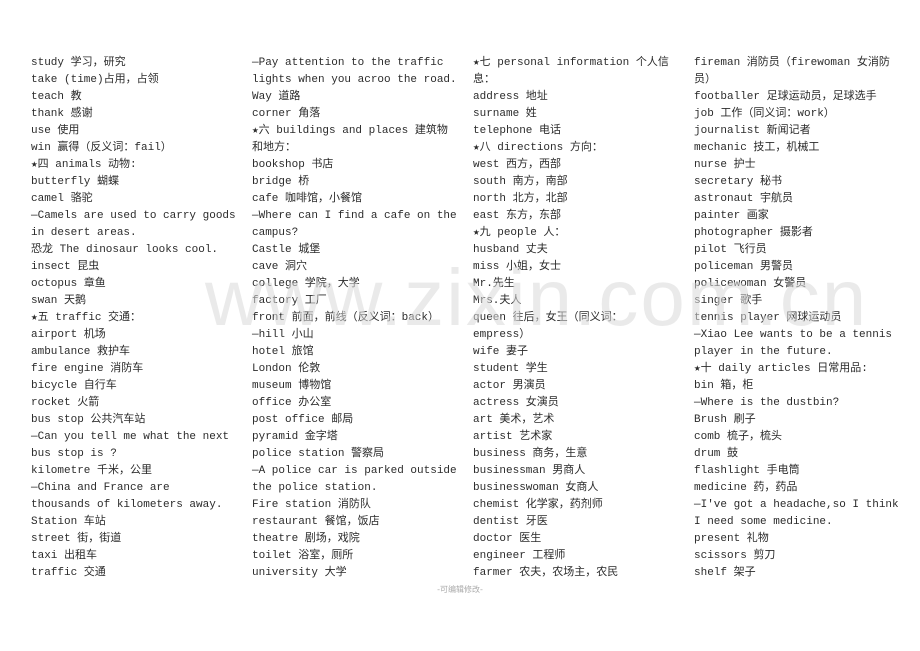 This screenshot has height=651, width=920. I want to click on vocab-entry: 和地方：, so click(274, 148).